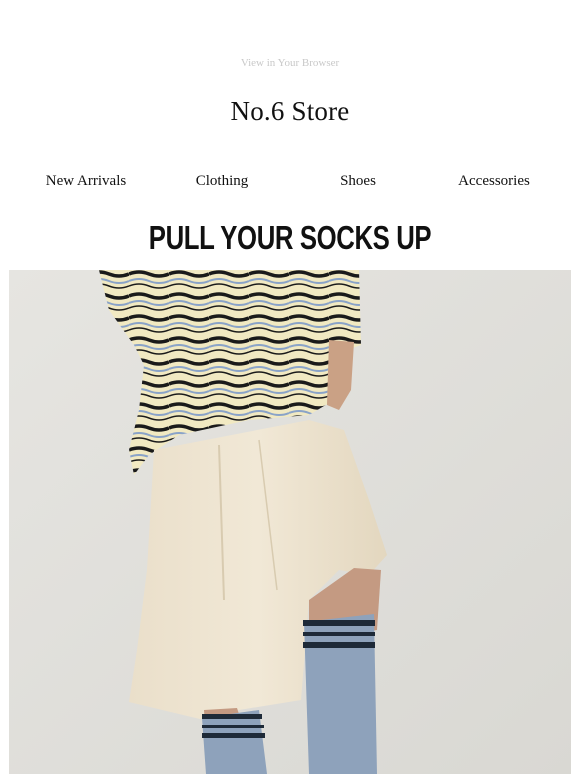 Image resolution: width=580 pixels, height=774 pixels. I want to click on nav-item-clothing: Clothing, so click(222, 181).